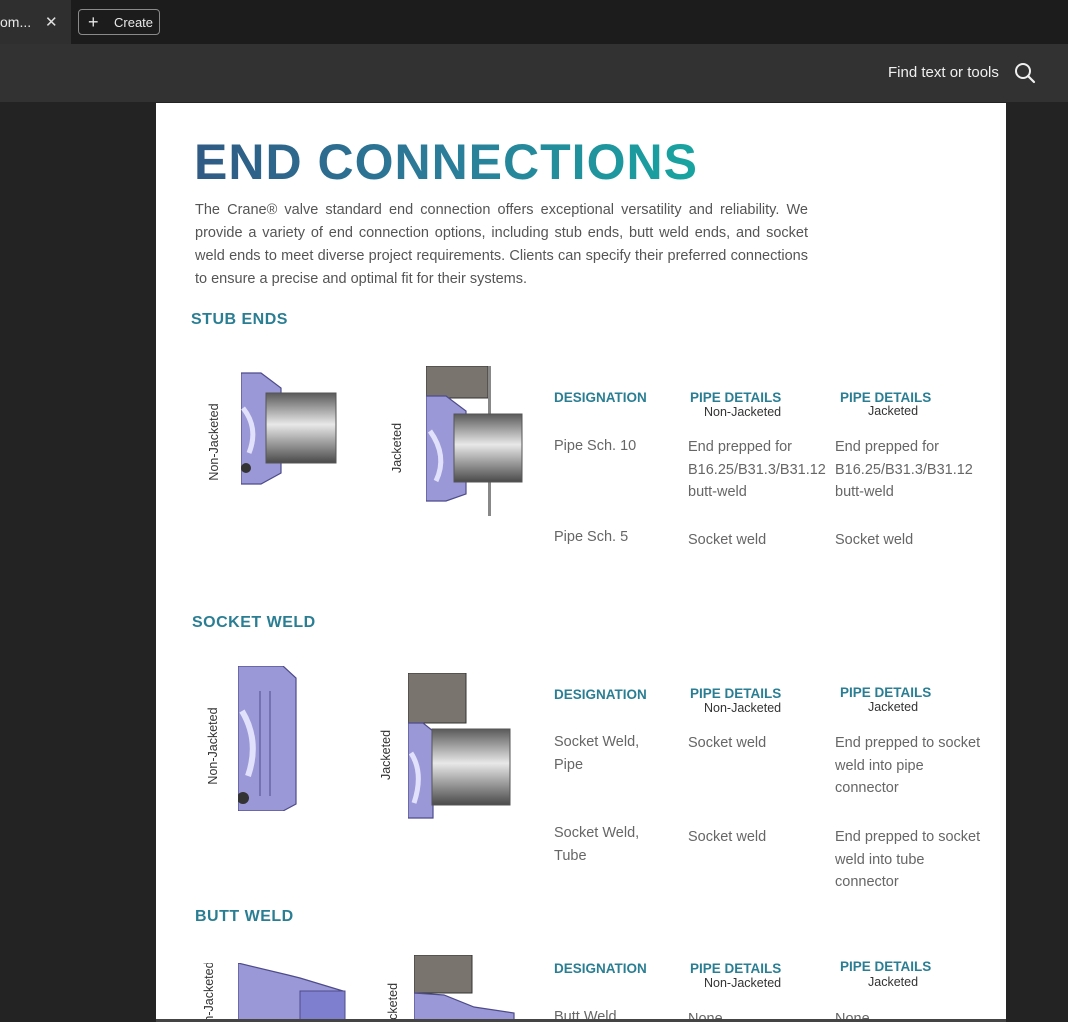 Image resolution: width=1068 pixels, height=1022 pixels. Describe the element at coordinates (254, 622) in the screenshot. I see `section-title-socket-weld: SOCKET WELD` at that location.